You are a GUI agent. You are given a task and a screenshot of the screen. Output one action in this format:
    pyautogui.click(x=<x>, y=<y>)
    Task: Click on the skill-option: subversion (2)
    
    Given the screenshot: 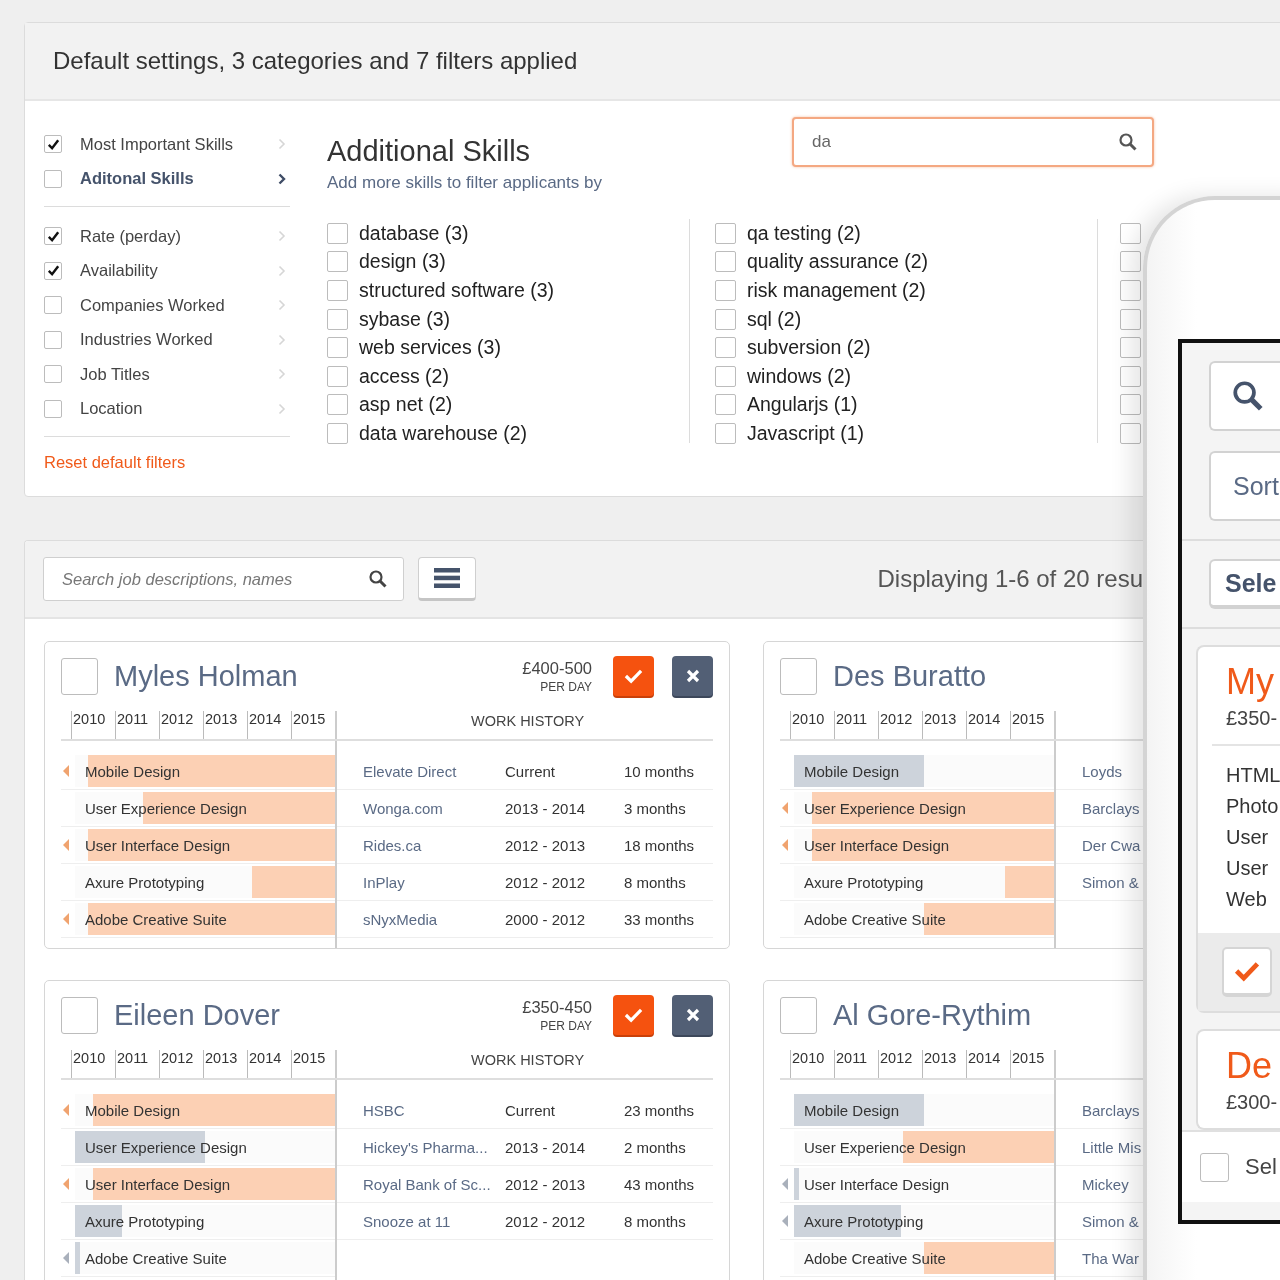 What is the action you would take?
    pyautogui.click(x=809, y=348)
    